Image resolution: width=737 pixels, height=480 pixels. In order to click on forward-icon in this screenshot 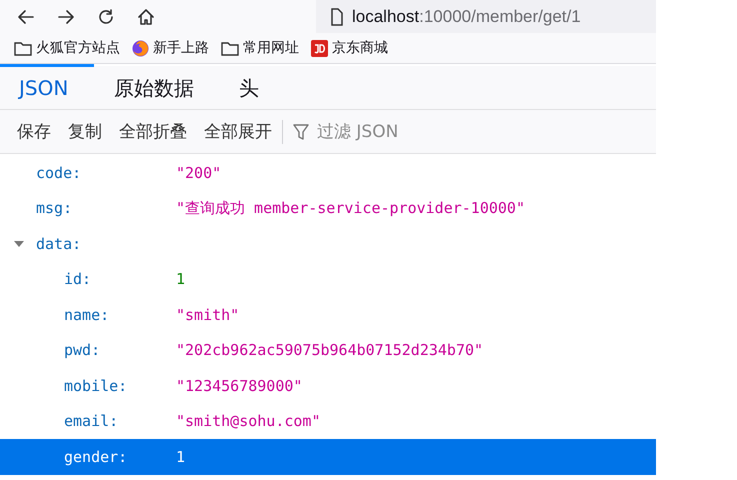, I will do `click(66, 17)`.